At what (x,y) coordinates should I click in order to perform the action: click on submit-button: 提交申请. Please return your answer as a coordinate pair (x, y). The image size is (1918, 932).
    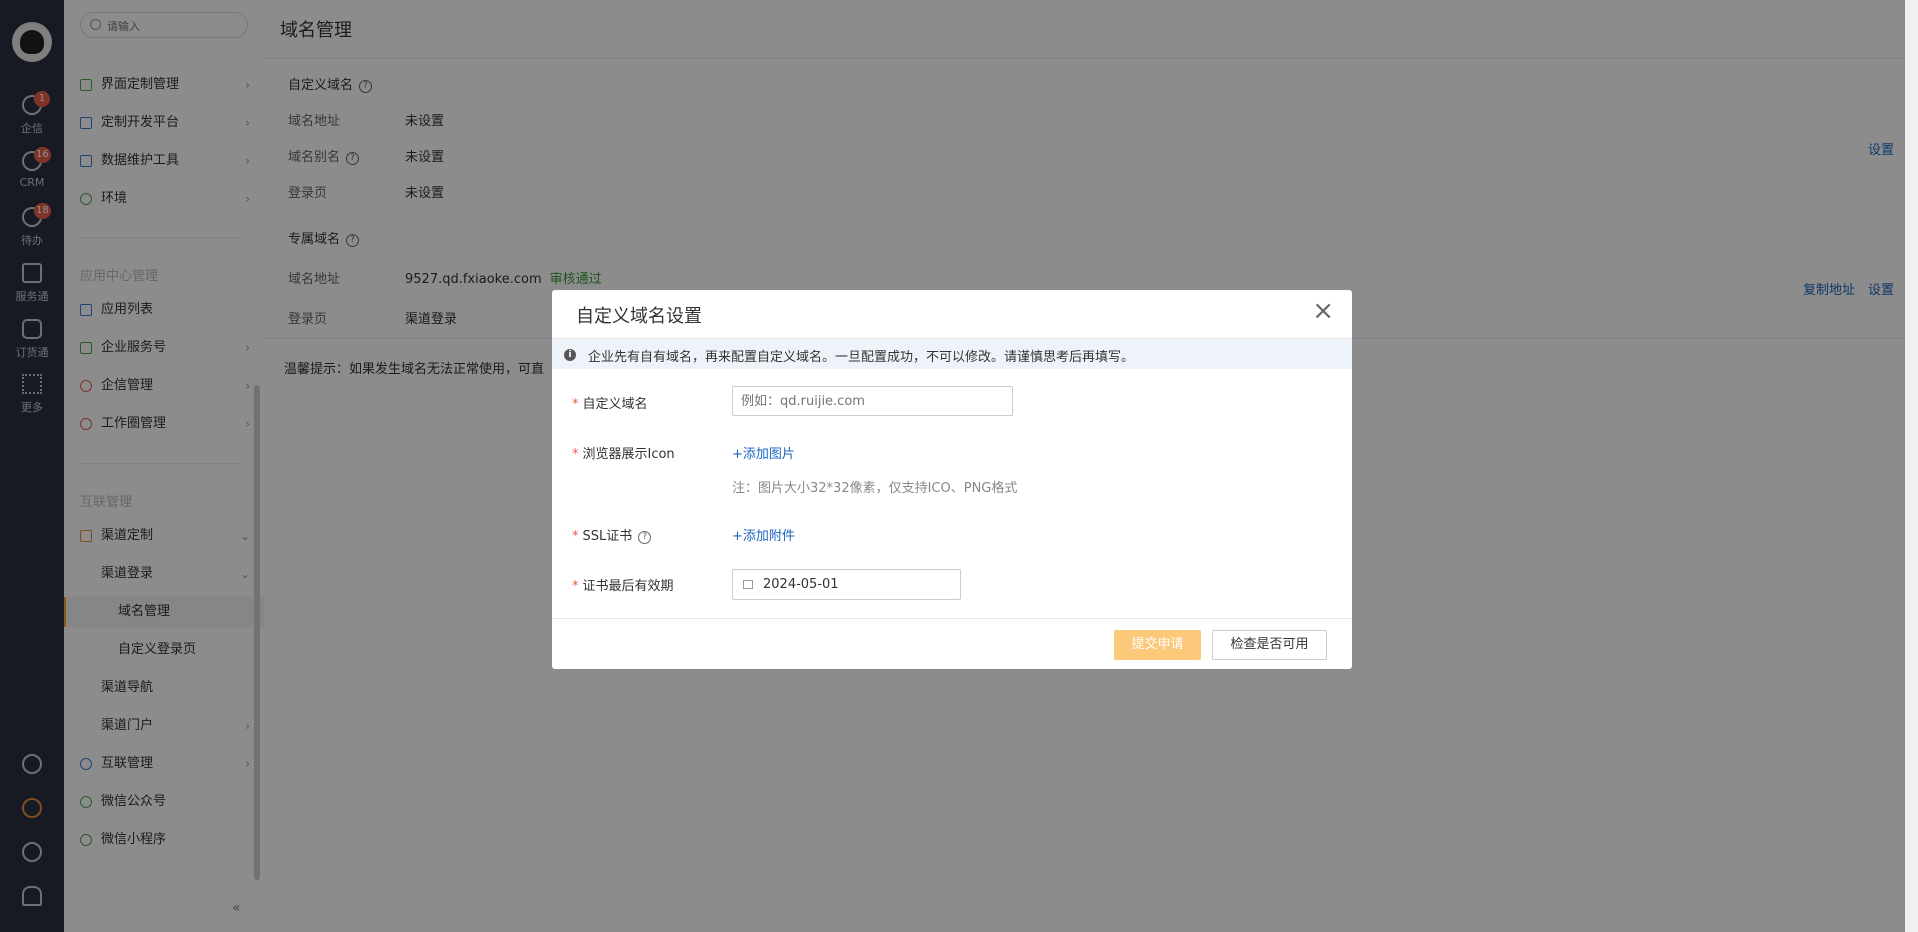
    Looking at the image, I should click on (1157, 645).